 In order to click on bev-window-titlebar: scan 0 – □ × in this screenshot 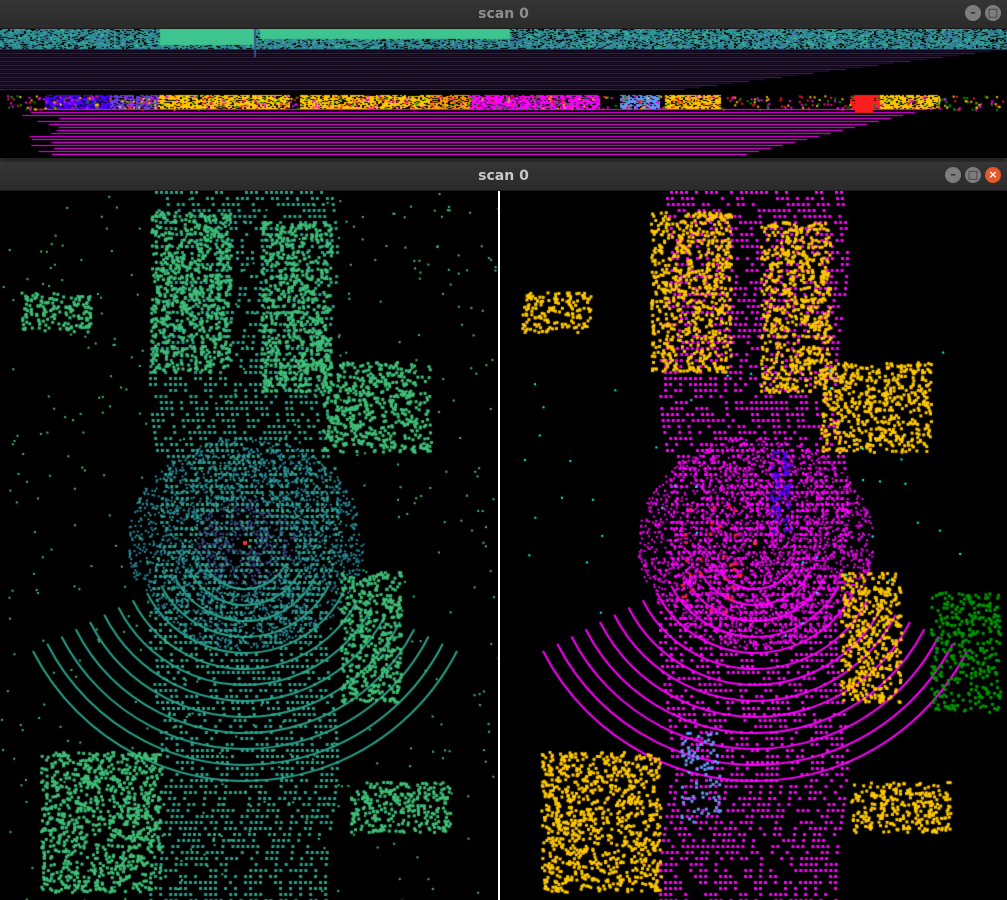, I will do `click(503, 176)`.